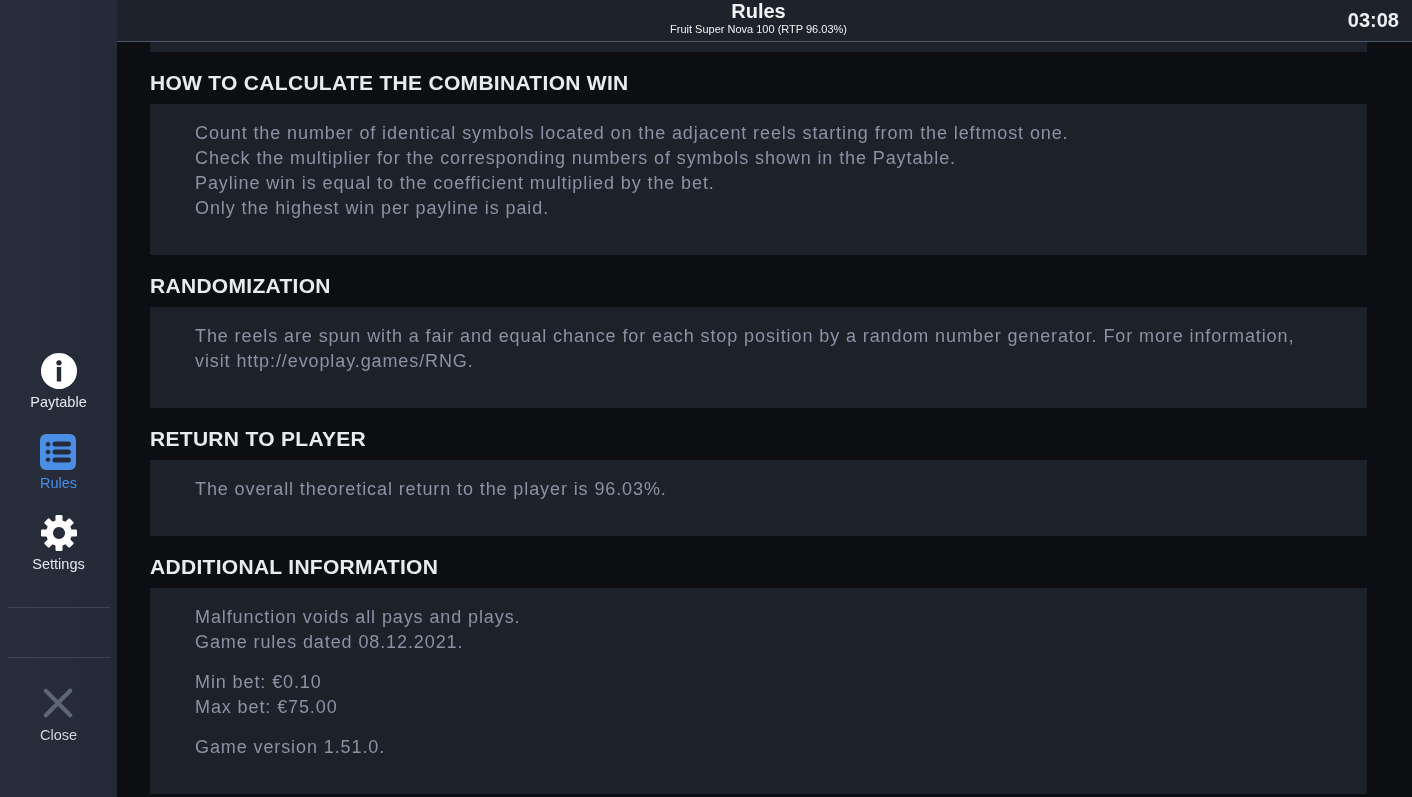  I want to click on sidebar-item: Paytable, so click(58, 381).